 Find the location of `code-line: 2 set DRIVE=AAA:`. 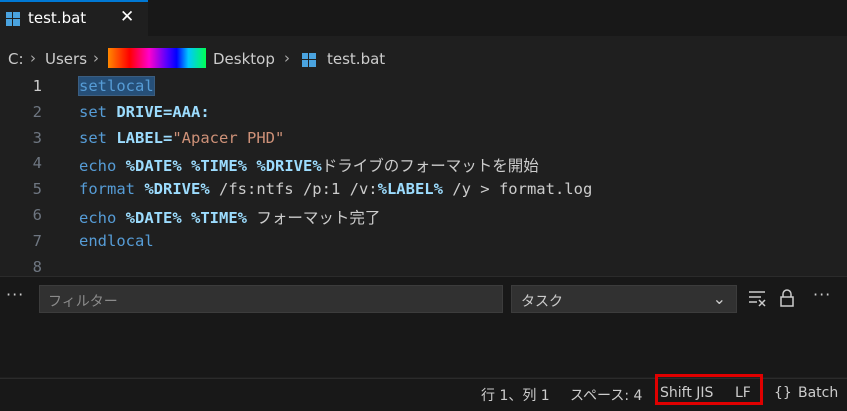

code-line: 2 set DRIVE=AAA: is located at coordinates (423, 113).